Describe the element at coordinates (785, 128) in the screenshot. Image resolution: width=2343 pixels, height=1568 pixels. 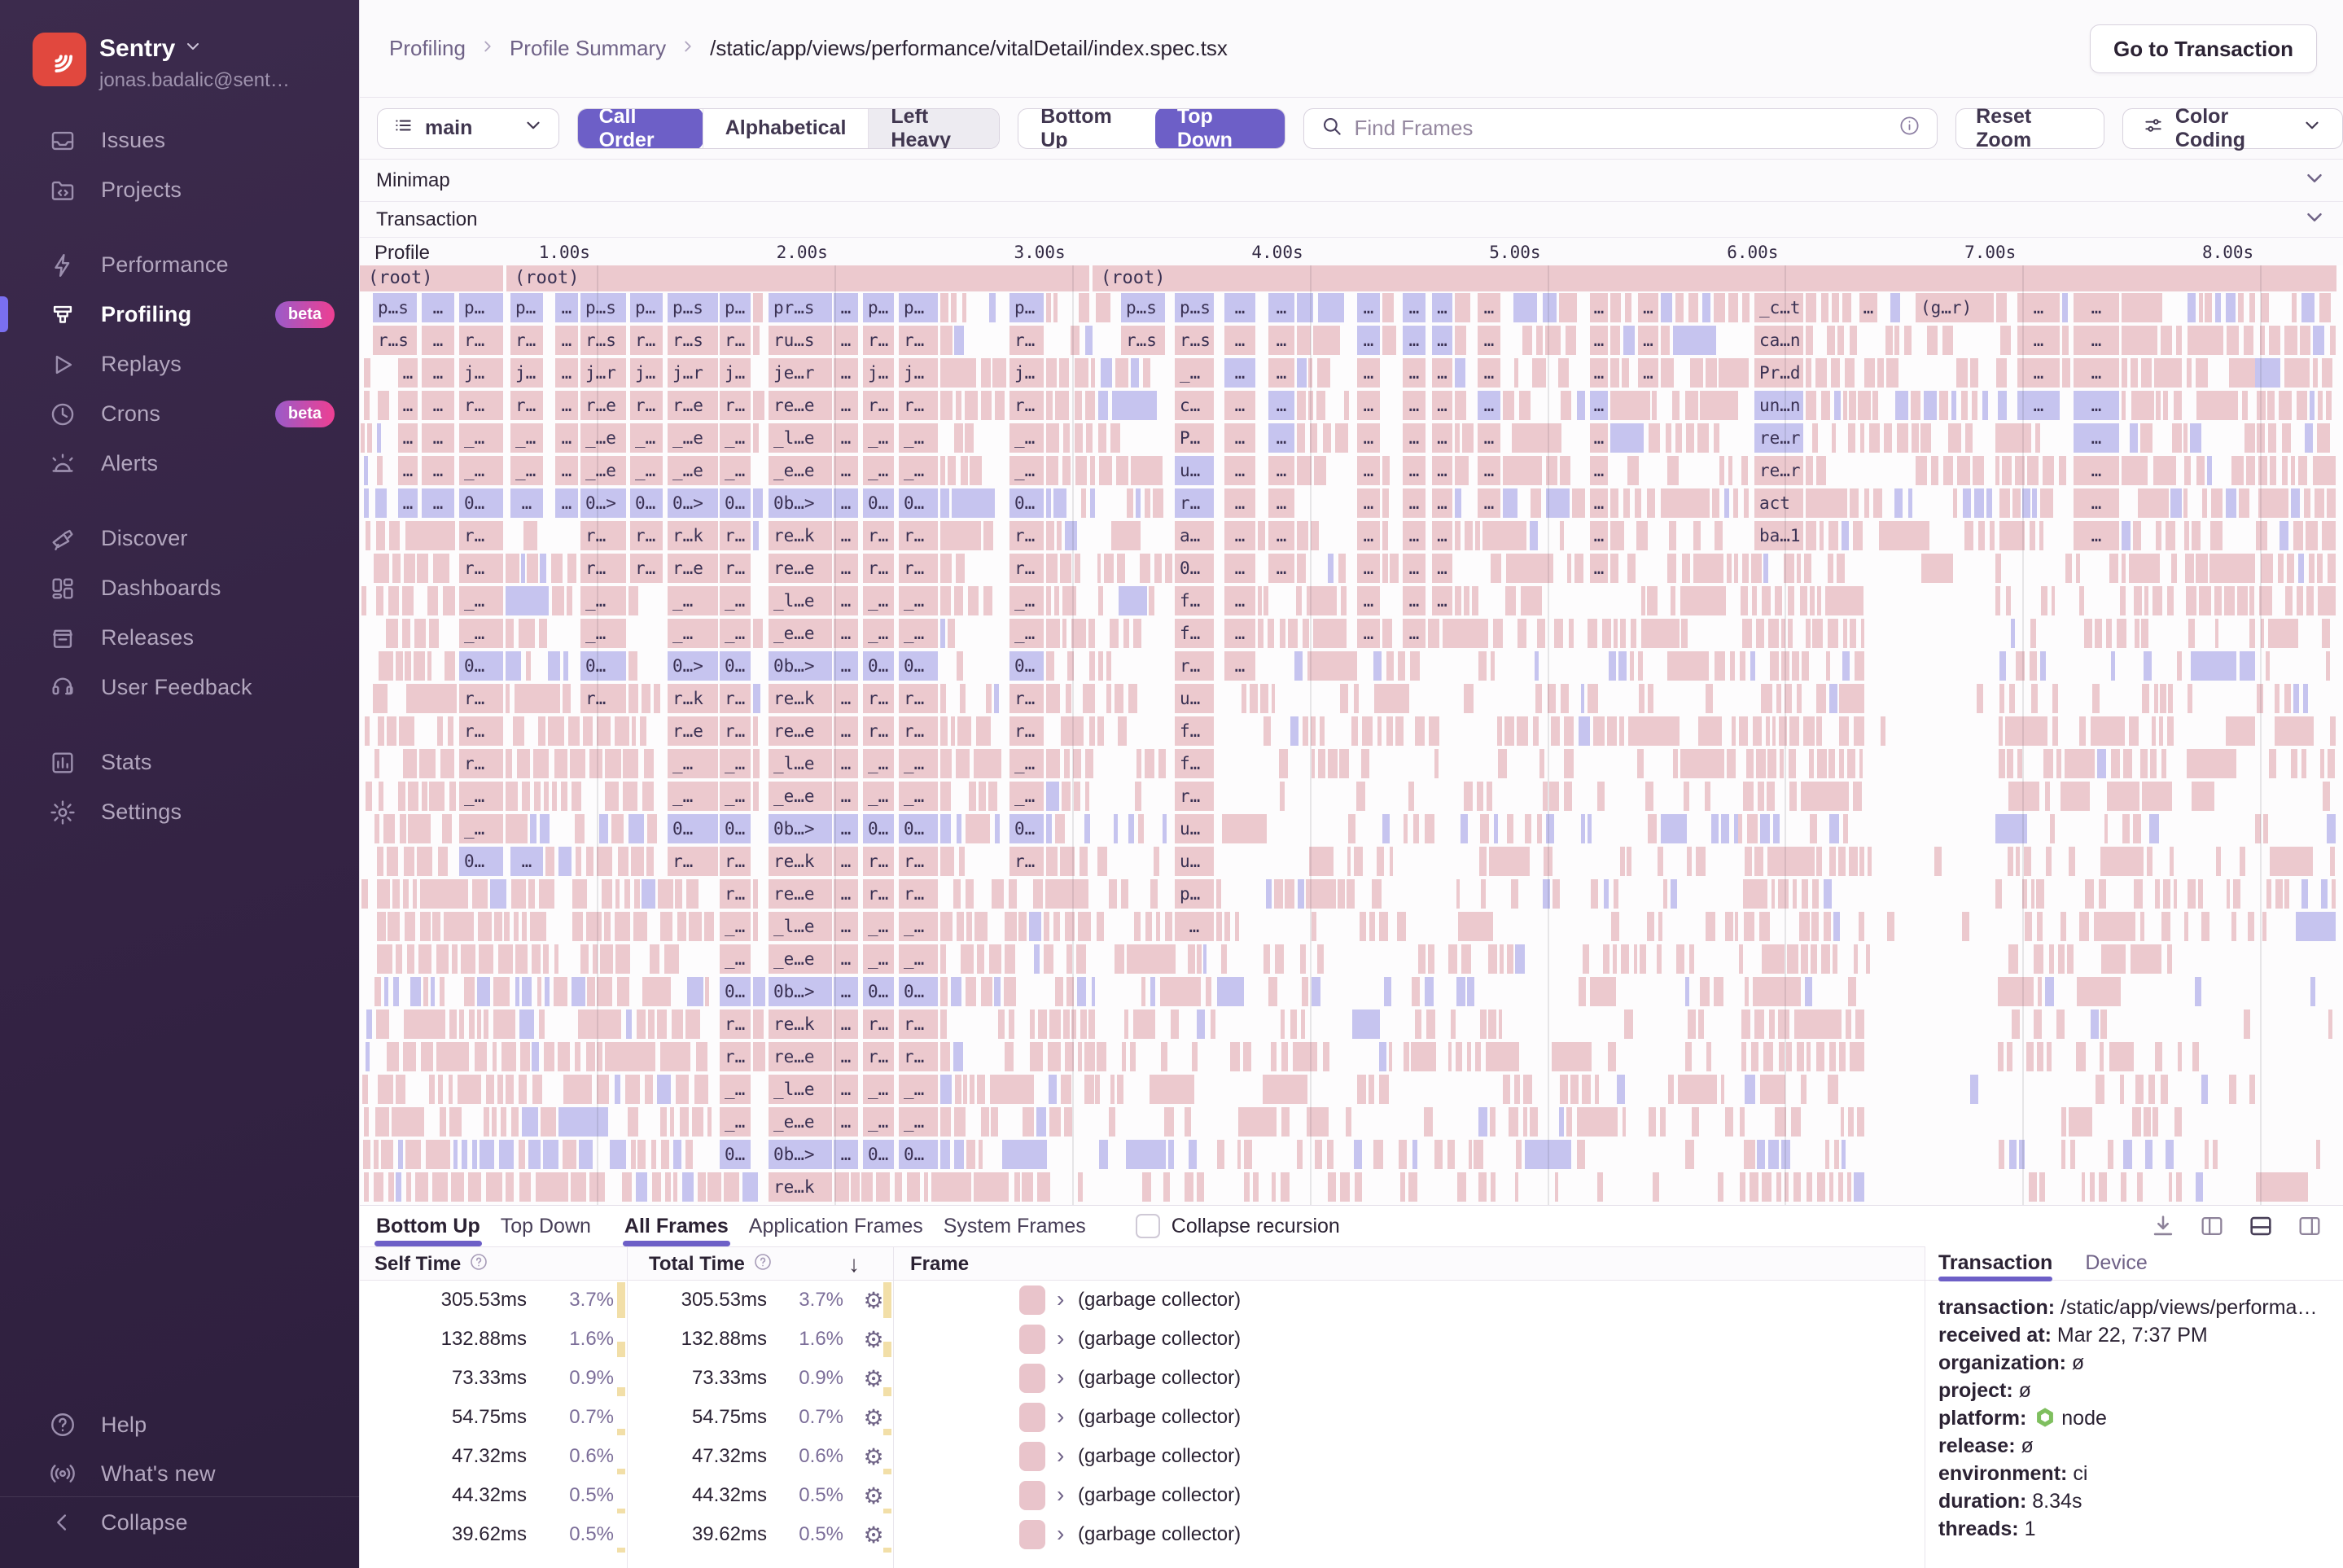
I see `tab-alphabetical: Alphabetical` at that location.